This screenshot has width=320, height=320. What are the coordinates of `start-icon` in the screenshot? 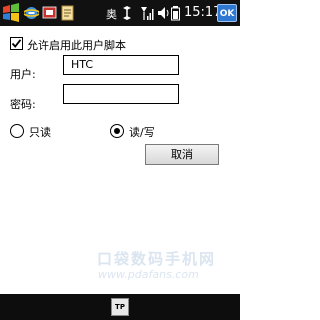 It's located at (11, 13).